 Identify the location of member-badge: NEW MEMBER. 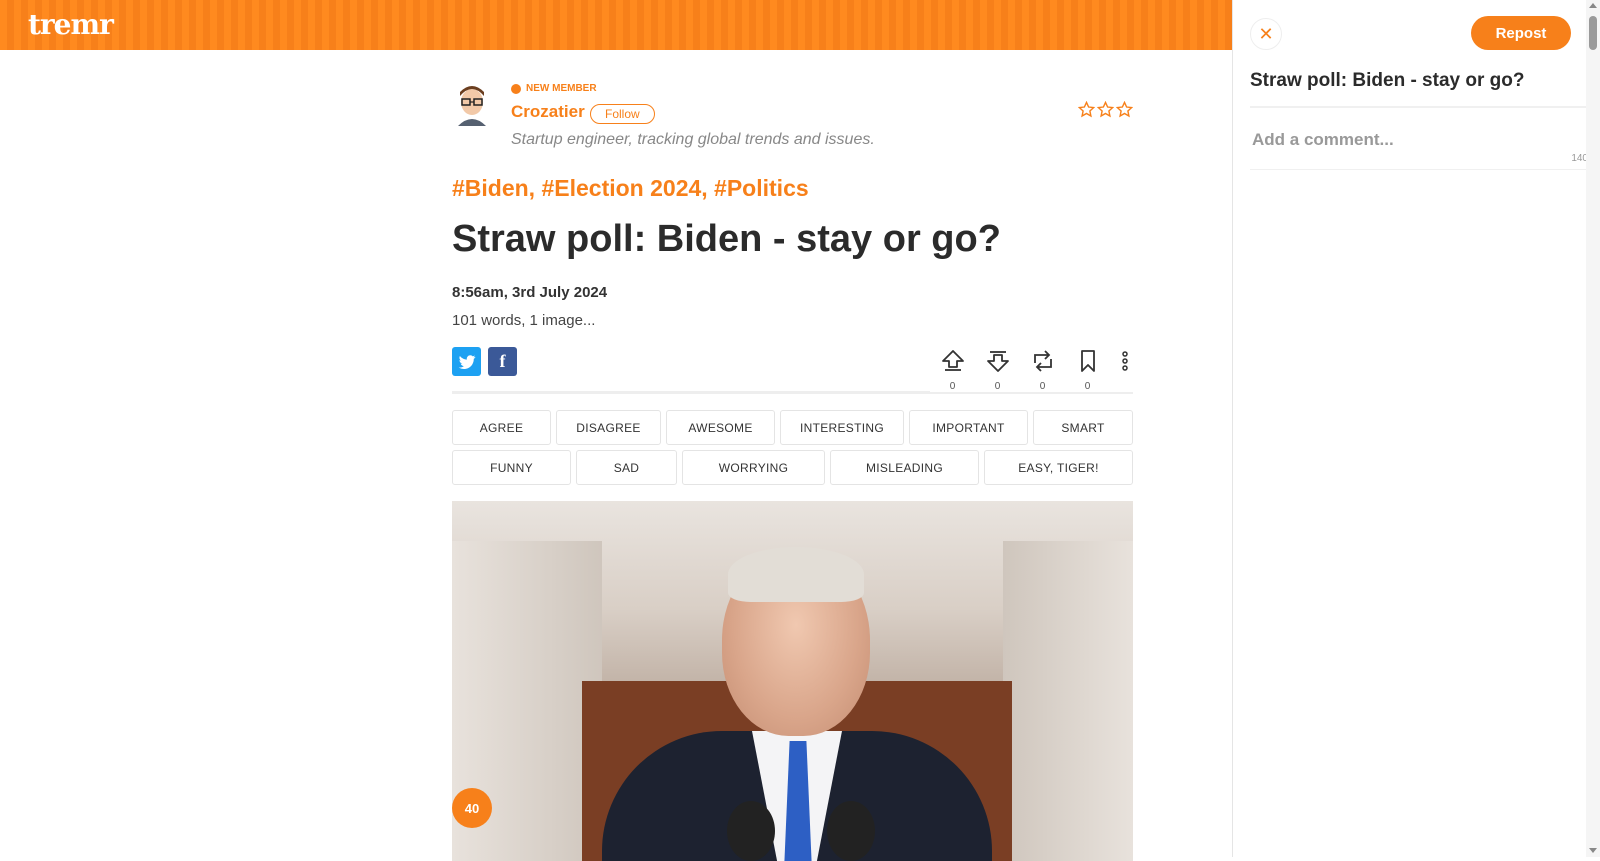
(554, 88).